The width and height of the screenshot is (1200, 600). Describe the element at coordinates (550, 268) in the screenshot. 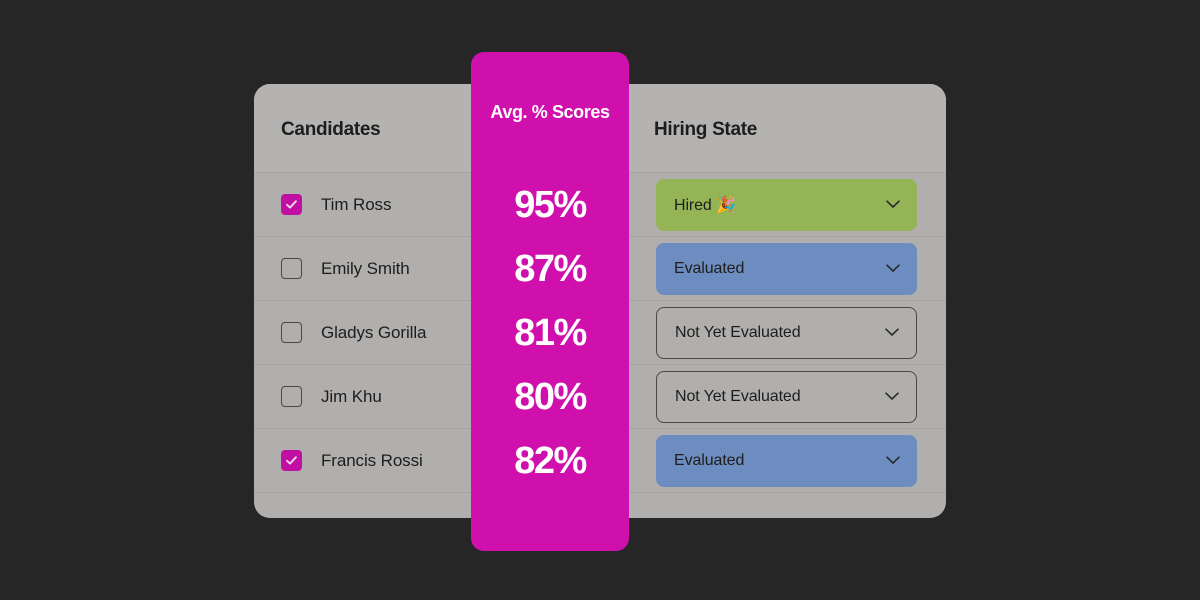

I see `avg-score-value: 87%` at that location.